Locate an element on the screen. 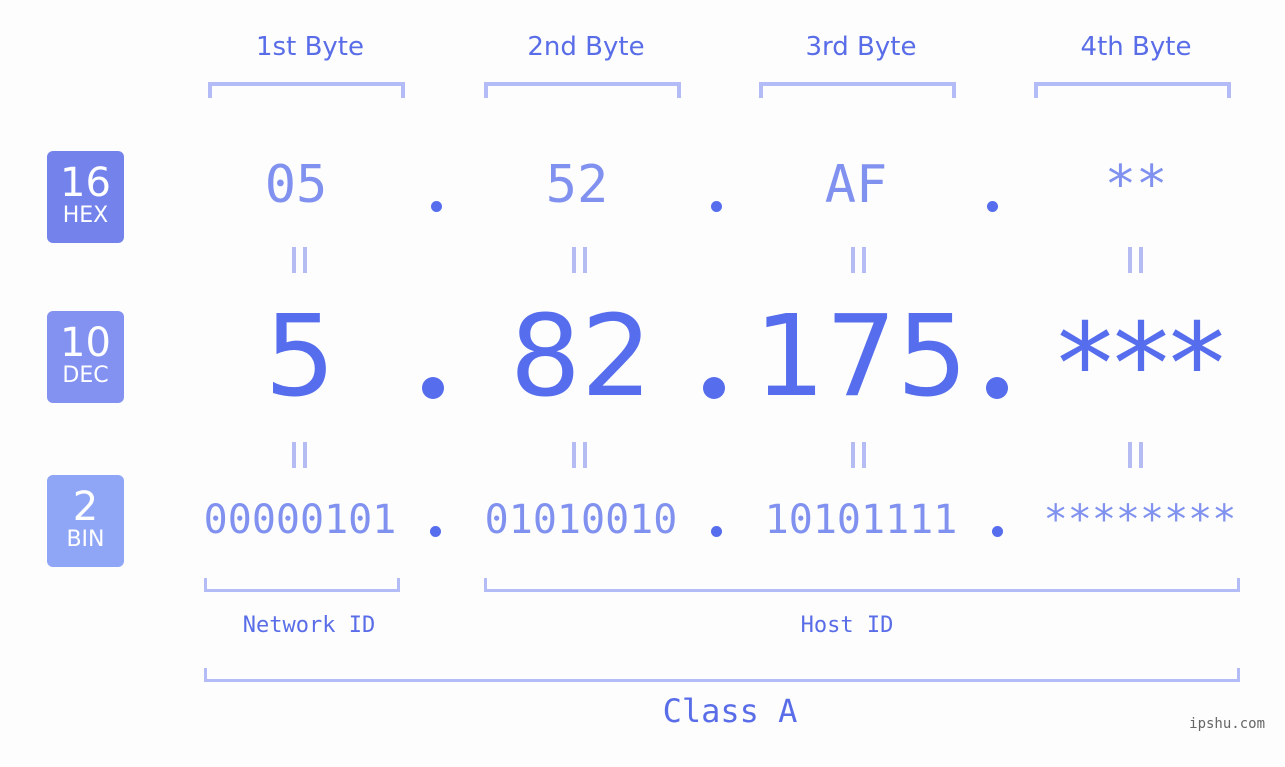 The width and height of the screenshot is (1285, 767). byte-header-1: 1st Byte is located at coordinates (310, 47).